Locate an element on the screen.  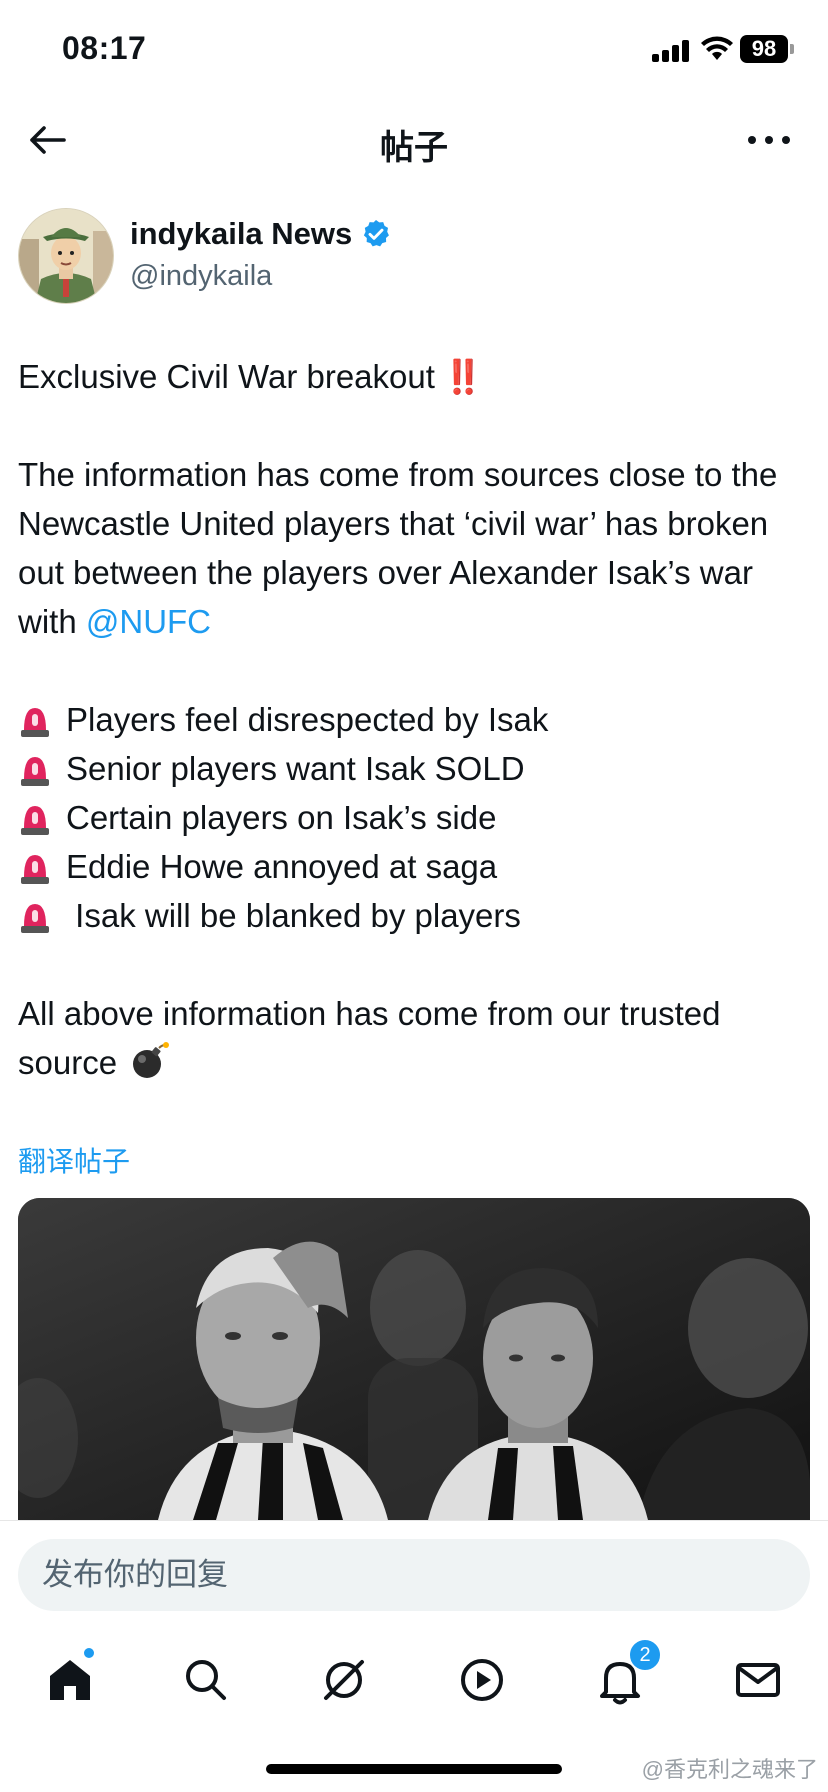
grok-icon is located at coordinates (344, 1680).